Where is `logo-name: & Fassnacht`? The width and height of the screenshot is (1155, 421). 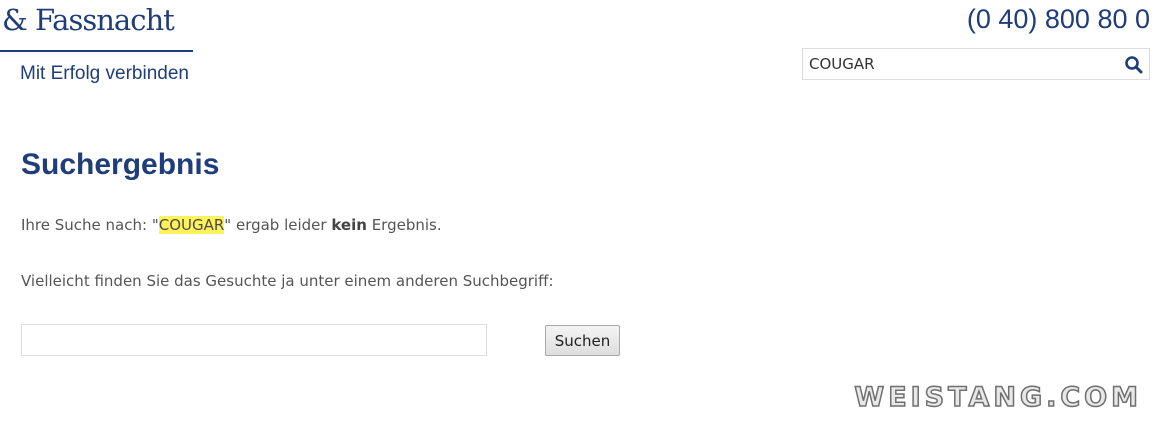 logo-name: & Fassnacht is located at coordinates (88, 20).